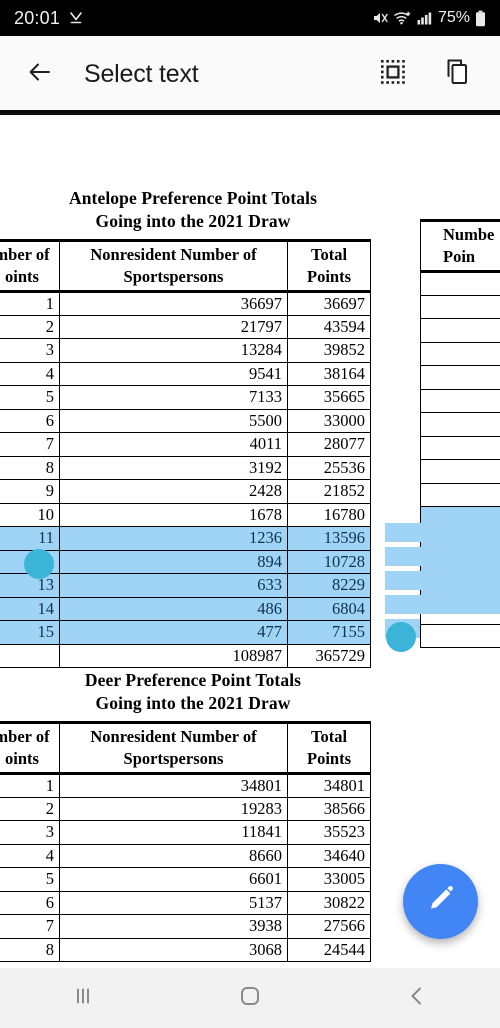 The width and height of the screenshot is (500, 1028). Describe the element at coordinates (185, 303) in the screenshot. I see `antelope-row: 1 36697 36697` at that location.